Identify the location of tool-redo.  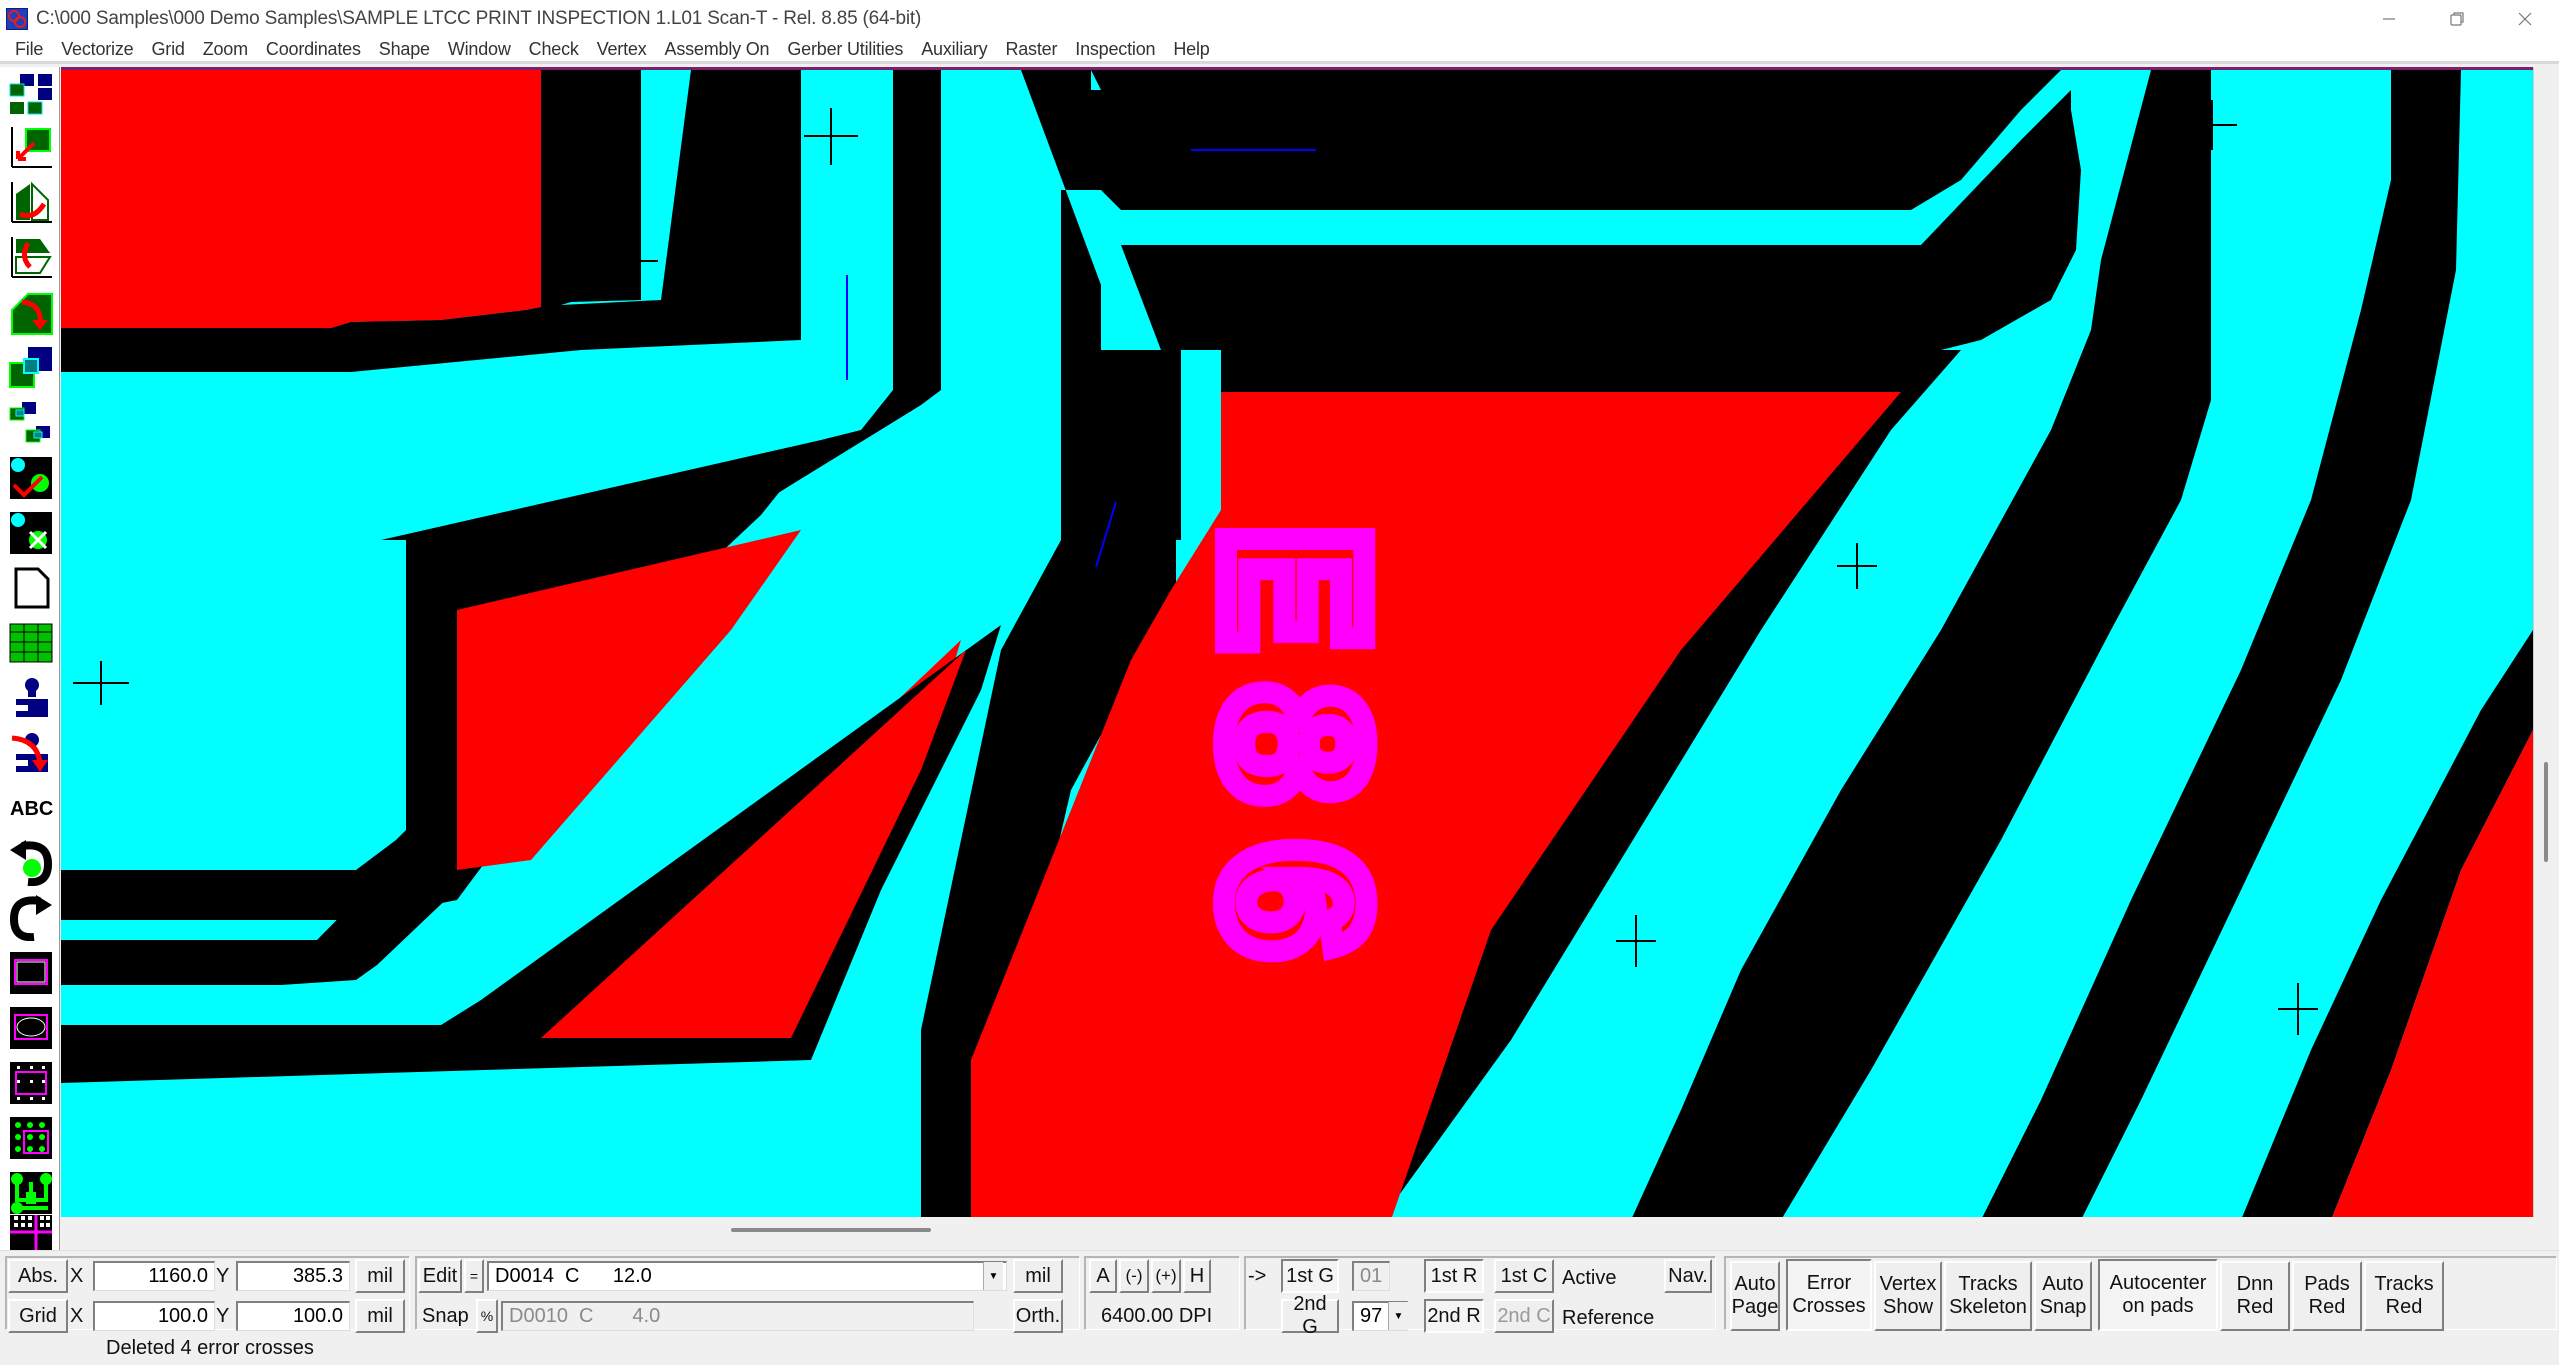
(31, 918).